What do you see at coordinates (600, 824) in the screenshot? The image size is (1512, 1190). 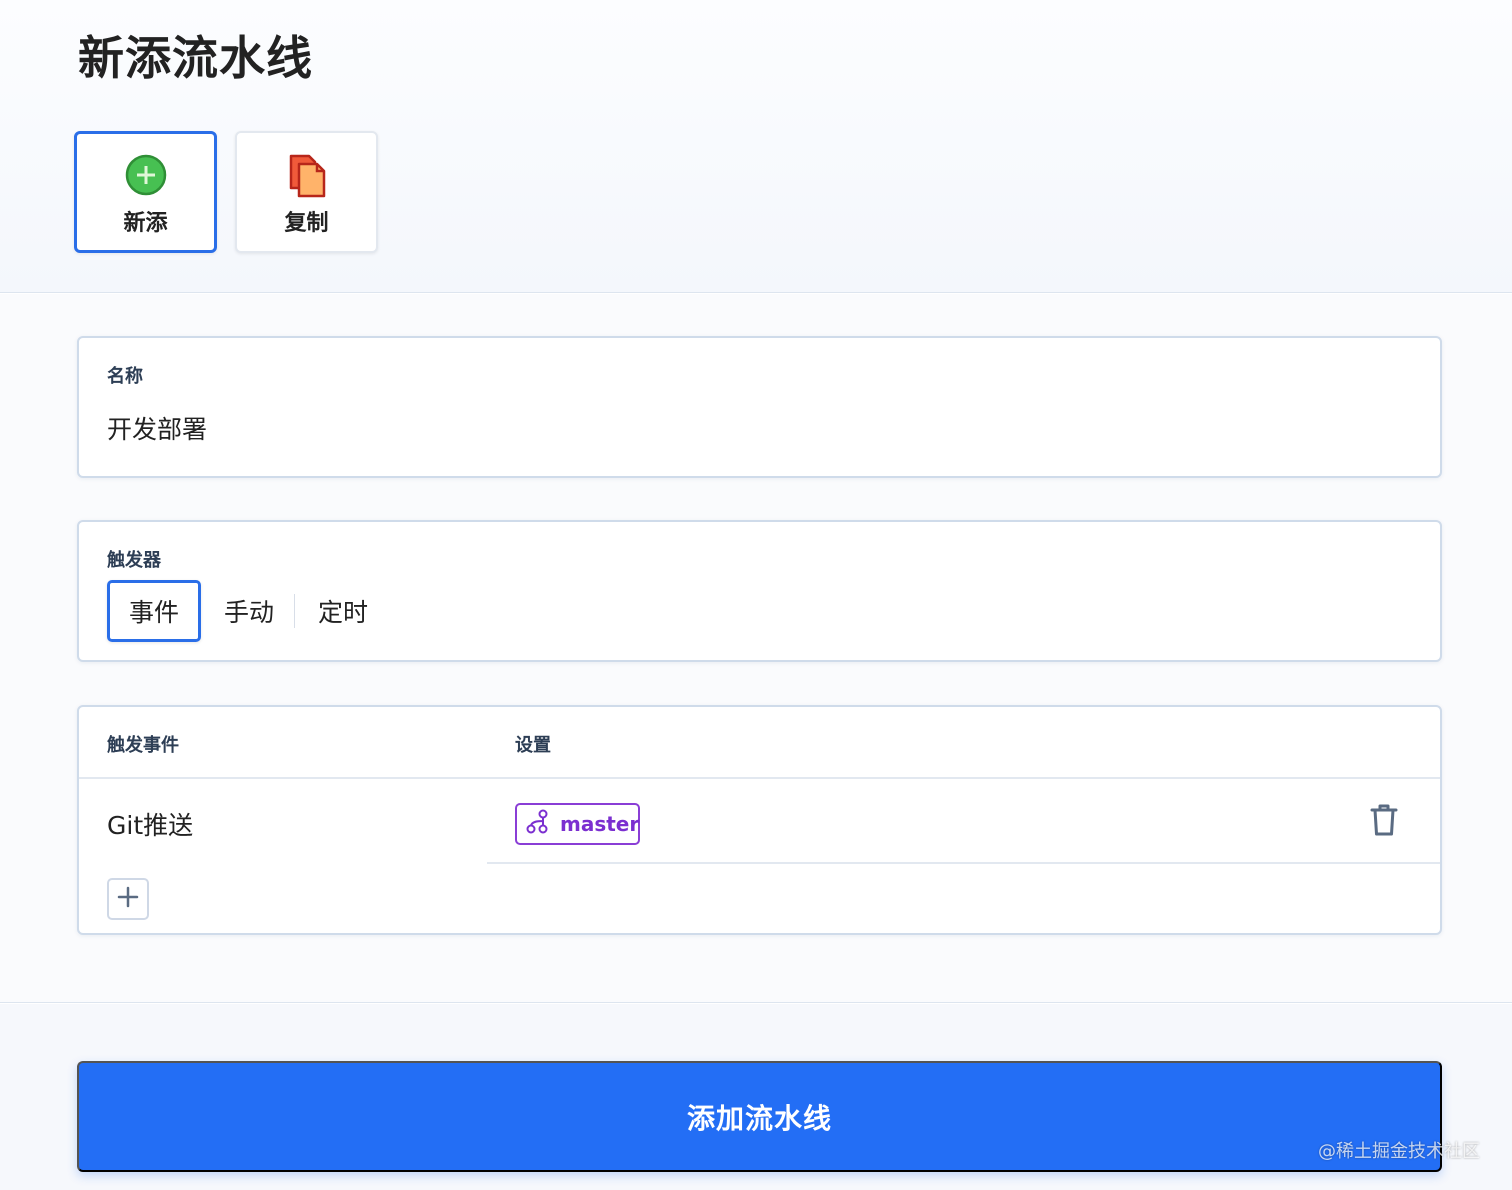 I see `branch-name: master` at bounding box center [600, 824].